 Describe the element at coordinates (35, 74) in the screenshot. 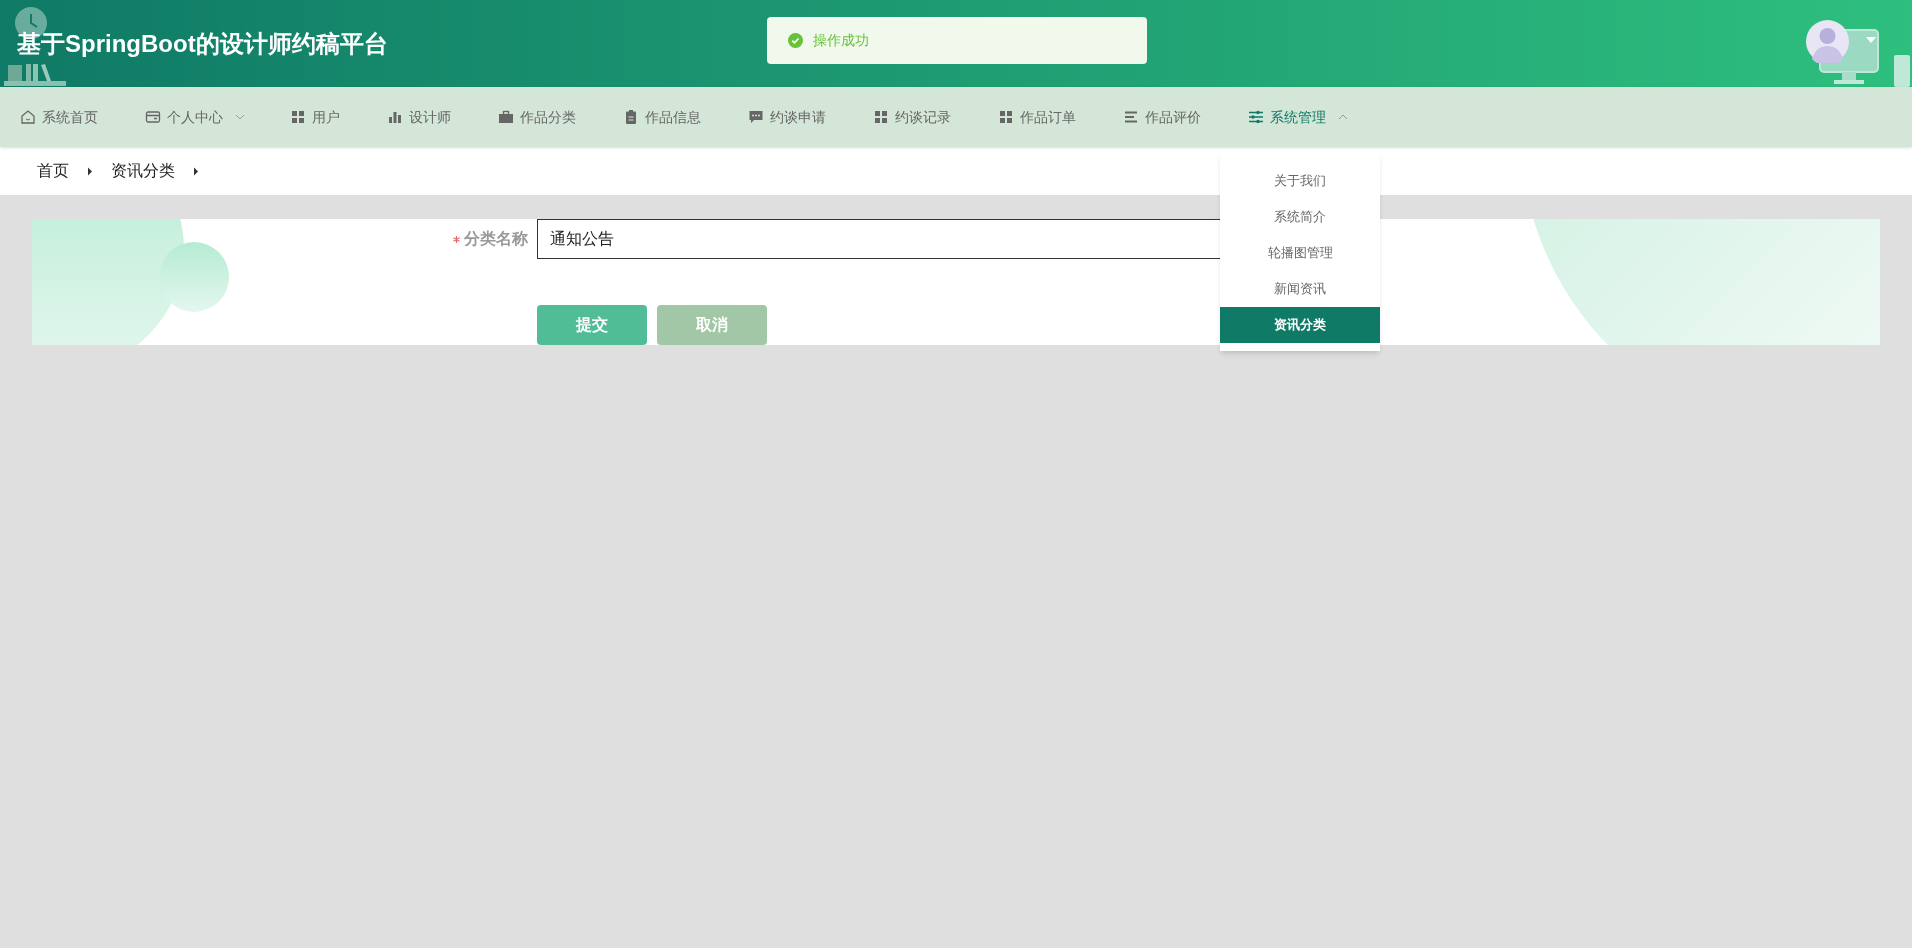

I see `books-drawing` at that location.